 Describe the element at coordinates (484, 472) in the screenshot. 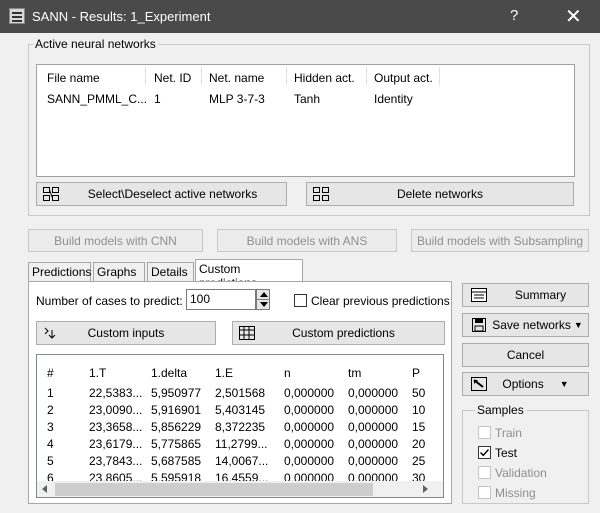

I see `validation-checkbox` at that location.